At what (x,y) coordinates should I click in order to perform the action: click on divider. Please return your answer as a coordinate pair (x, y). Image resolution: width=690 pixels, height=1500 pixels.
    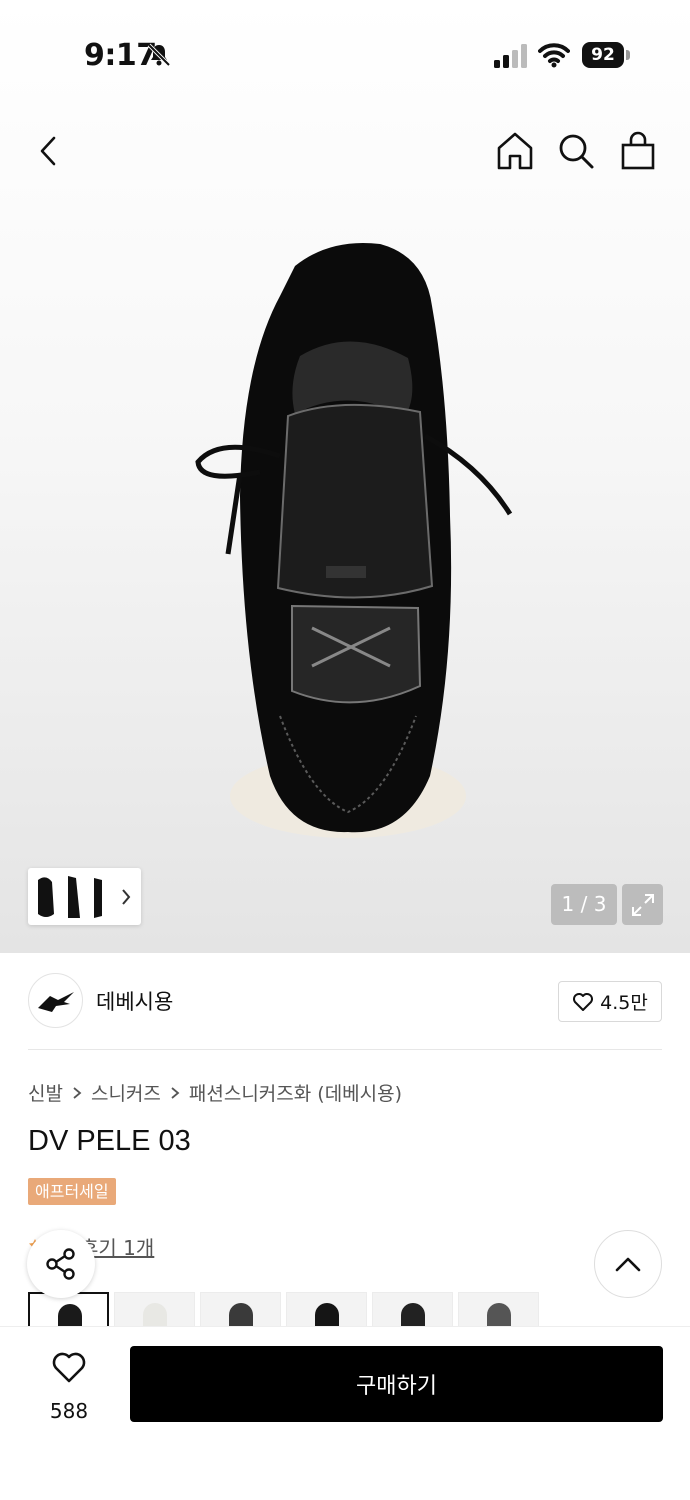
    Looking at the image, I should click on (345, 1049).